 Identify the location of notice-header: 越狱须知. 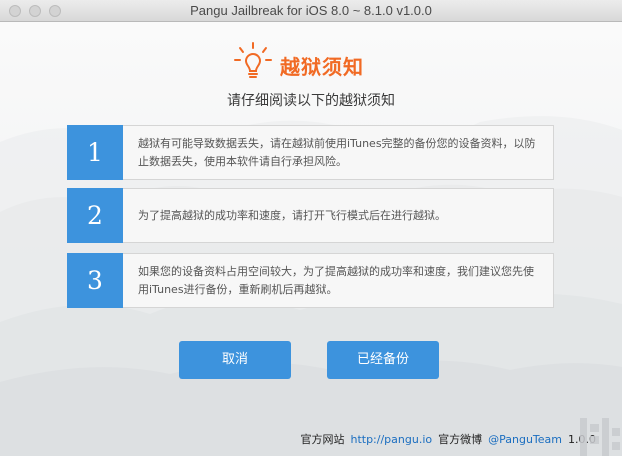
(311, 62).